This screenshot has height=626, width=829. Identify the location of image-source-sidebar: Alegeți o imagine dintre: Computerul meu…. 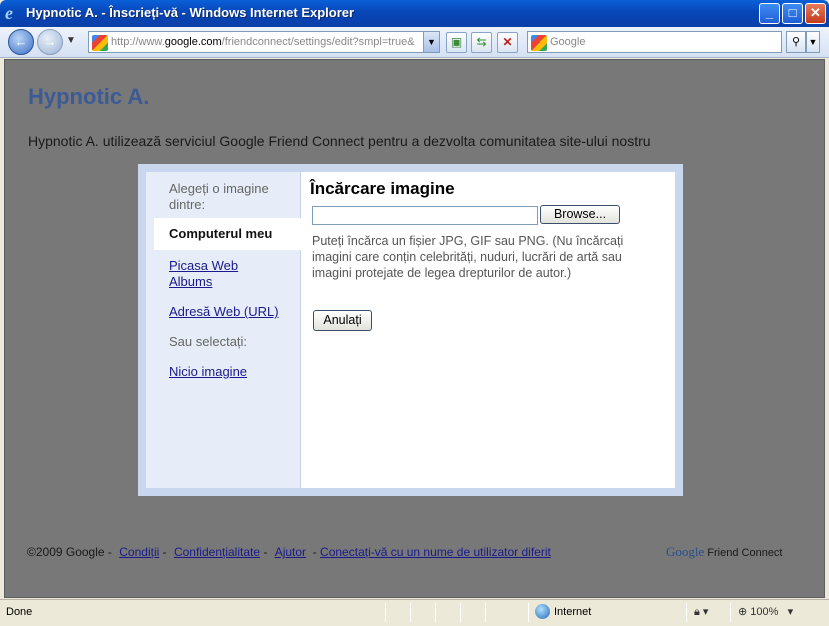
(224, 330).